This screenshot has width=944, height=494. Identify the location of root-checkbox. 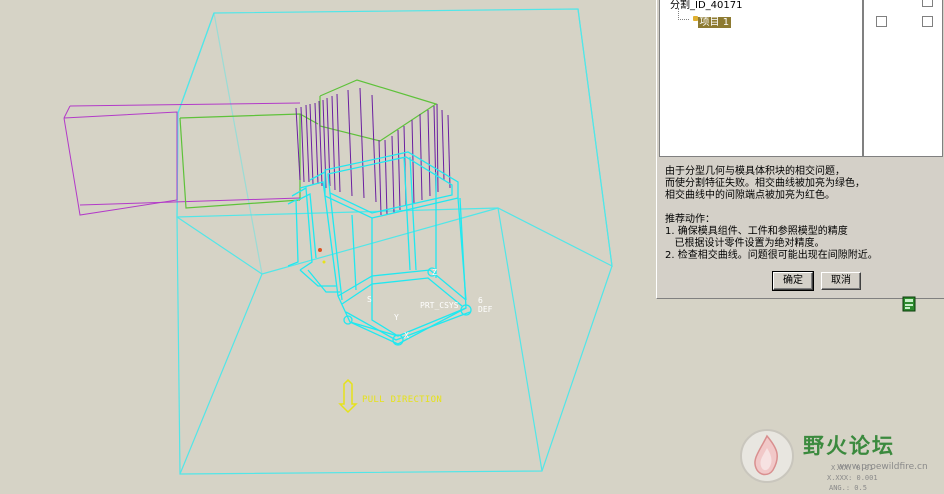
(927, 3).